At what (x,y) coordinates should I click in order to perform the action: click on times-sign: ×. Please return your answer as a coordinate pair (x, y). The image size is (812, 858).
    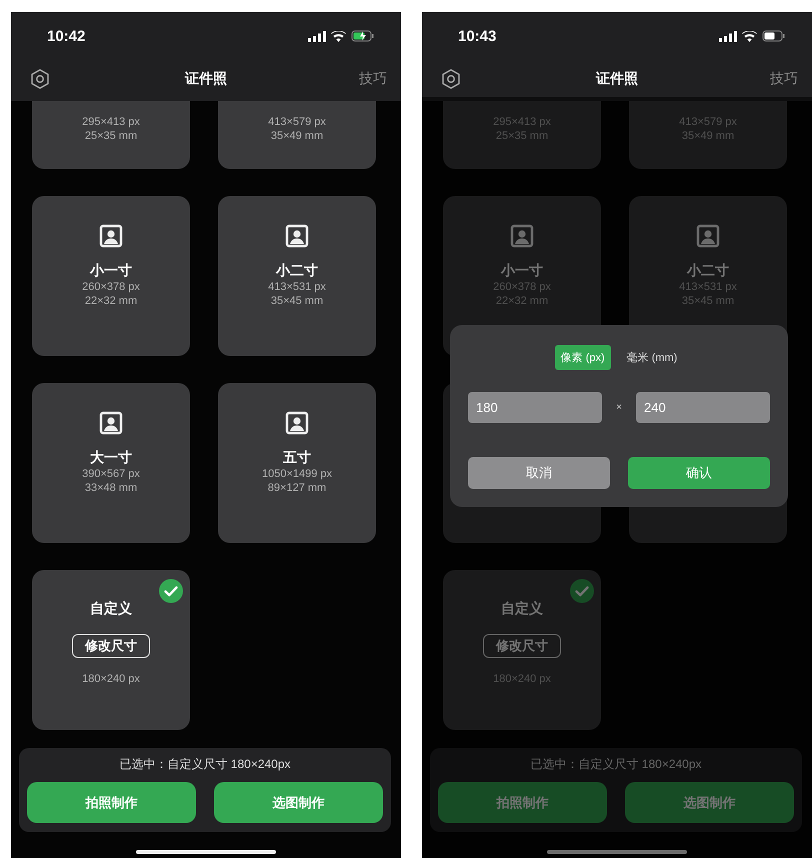
    Looking at the image, I should click on (619, 407).